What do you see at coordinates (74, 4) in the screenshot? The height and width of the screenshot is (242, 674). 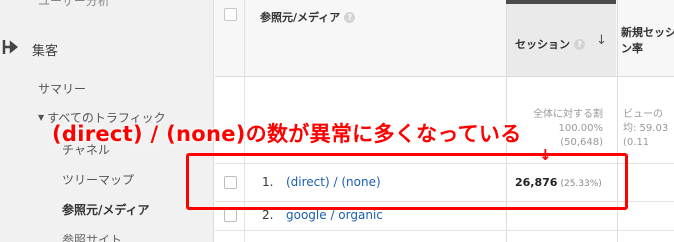 I see `sidebar-item-users: ユーザー分析` at bounding box center [74, 4].